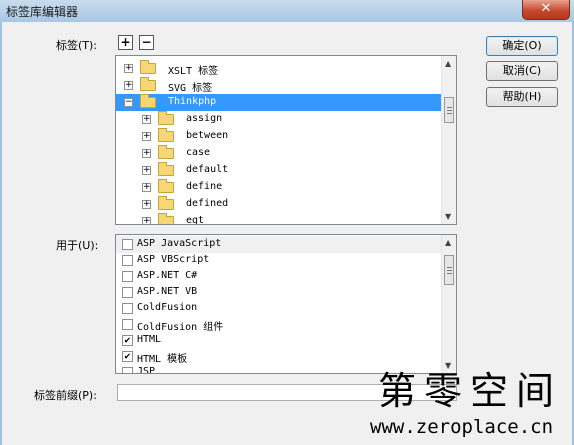 Image resolution: width=574 pixels, height=445 pixels. What do you see at coordinates (279, 102) in the screenshot?
I see `tree-item: − Thinkphp` at bounding box center [279, 102].